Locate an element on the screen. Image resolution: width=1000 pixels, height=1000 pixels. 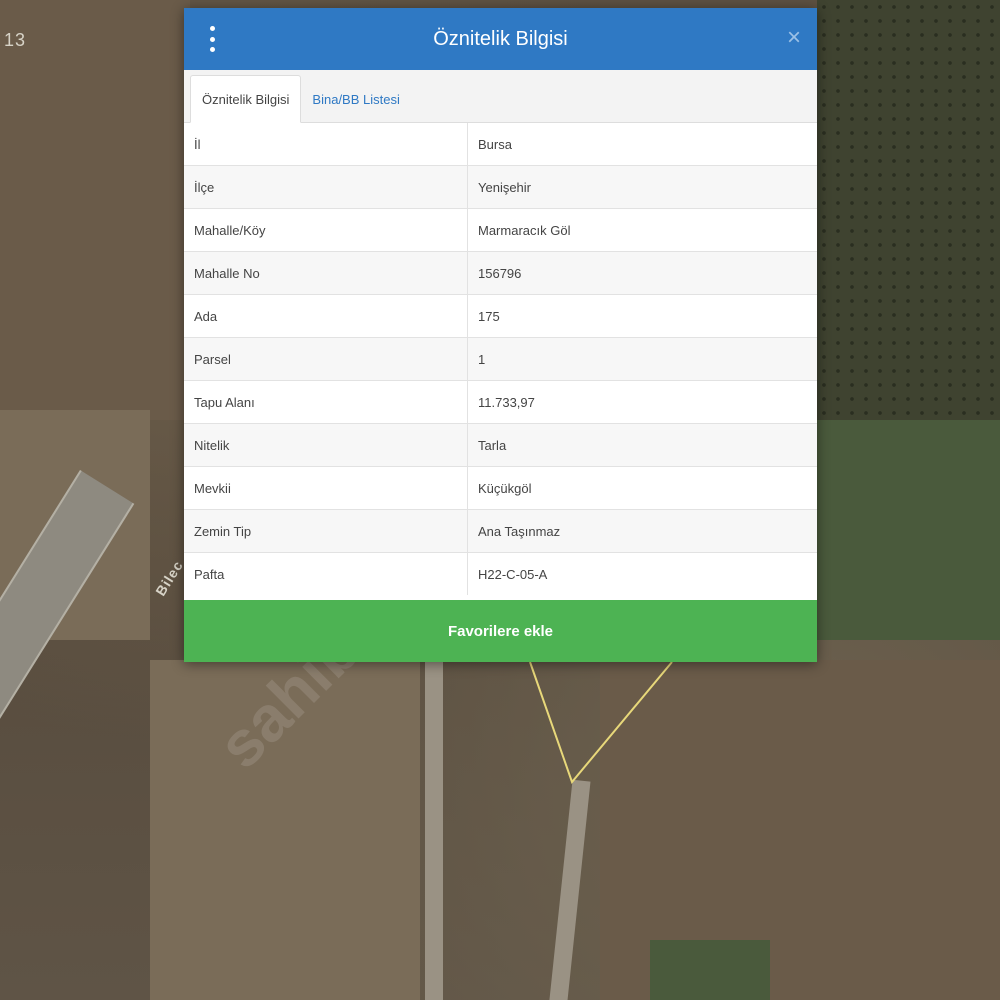
attribute-value: Yenişehir is located at coordinates (642, 187).